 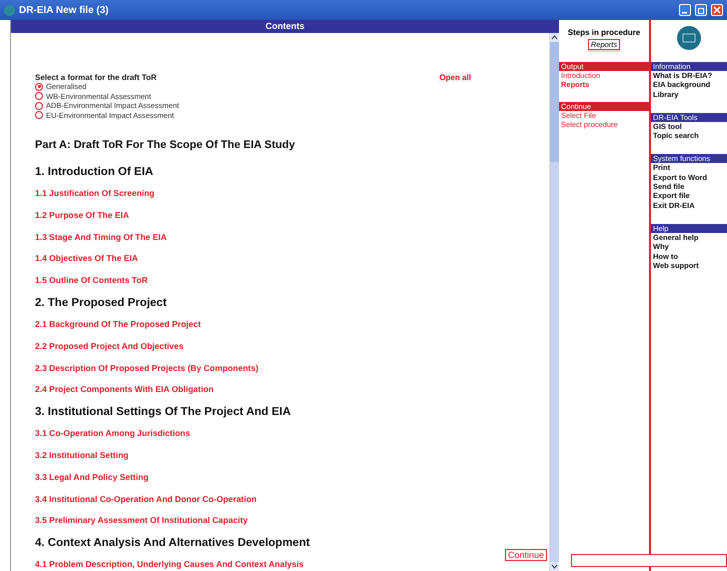 What do you see at coordinates (525, 555) in the screenshot?
I see `continue-button: Continue` at bounding box center [525, 555].